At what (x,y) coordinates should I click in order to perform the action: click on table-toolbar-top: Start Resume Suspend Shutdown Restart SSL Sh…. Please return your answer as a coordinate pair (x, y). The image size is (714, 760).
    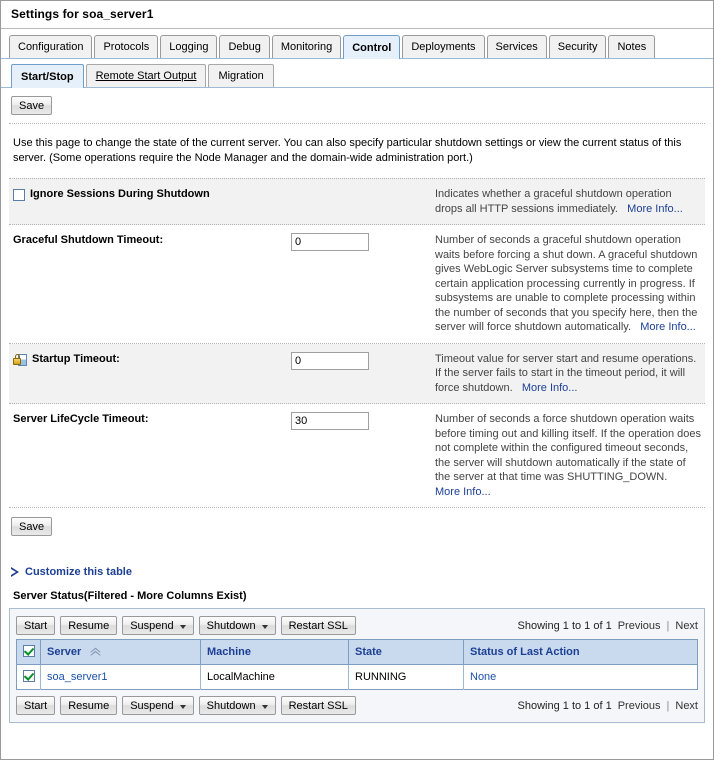
    Looking at the image, I should click on (357, 626).